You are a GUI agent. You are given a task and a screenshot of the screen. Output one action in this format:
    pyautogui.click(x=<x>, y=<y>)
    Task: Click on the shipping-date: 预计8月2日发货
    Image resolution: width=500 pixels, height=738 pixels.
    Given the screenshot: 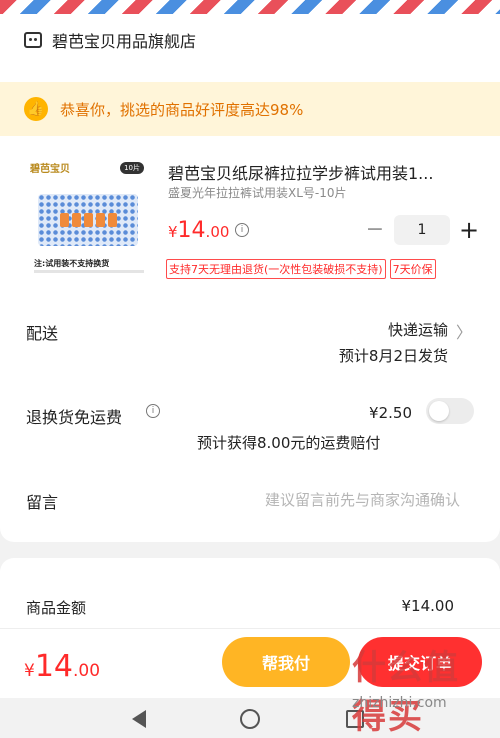 What is the action you would take?
    pyautogui.click(x=393, y=356)
    